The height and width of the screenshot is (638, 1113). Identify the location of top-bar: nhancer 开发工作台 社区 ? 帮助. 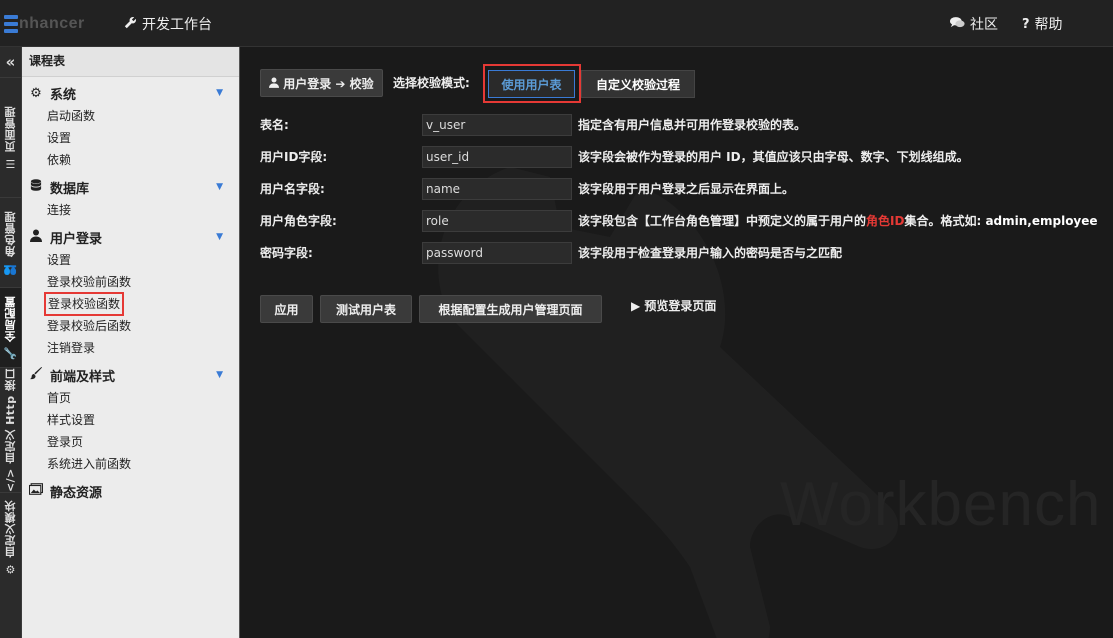
(556, 23).